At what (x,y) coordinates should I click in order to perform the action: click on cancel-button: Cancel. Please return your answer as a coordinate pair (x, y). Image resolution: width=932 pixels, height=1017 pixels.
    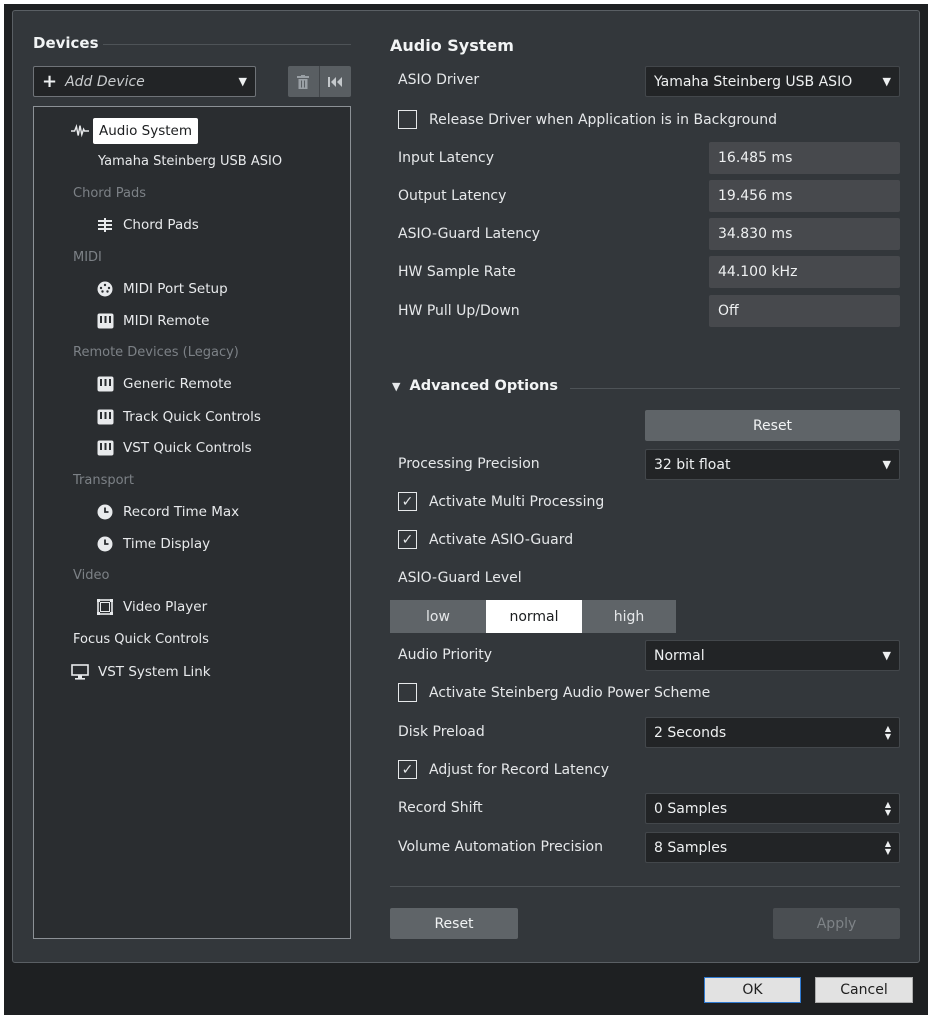
    Looking at the image, I should click on (864, 990).